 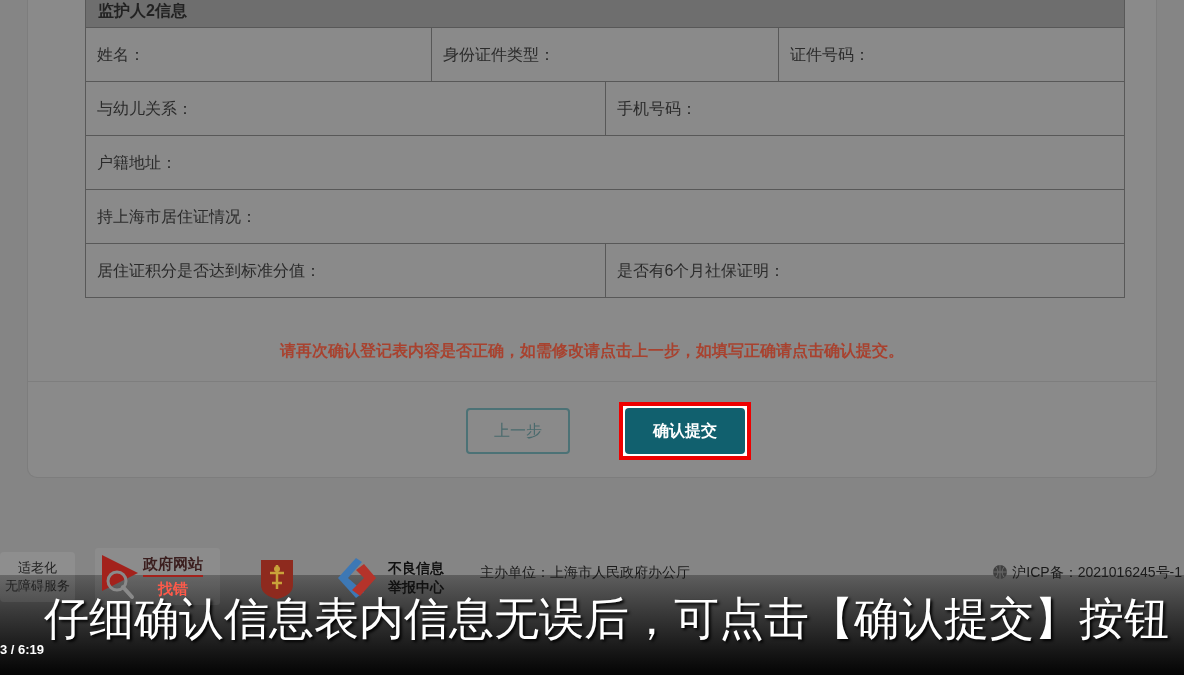 I want to click on table-cell: 手机号码：, so click(x=865, y=109).